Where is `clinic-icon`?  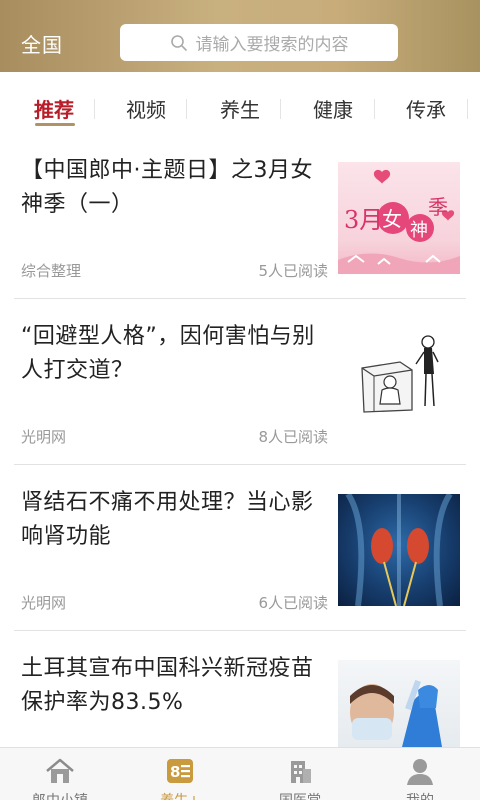 clinic-icon is located at coordinates (301, 772).